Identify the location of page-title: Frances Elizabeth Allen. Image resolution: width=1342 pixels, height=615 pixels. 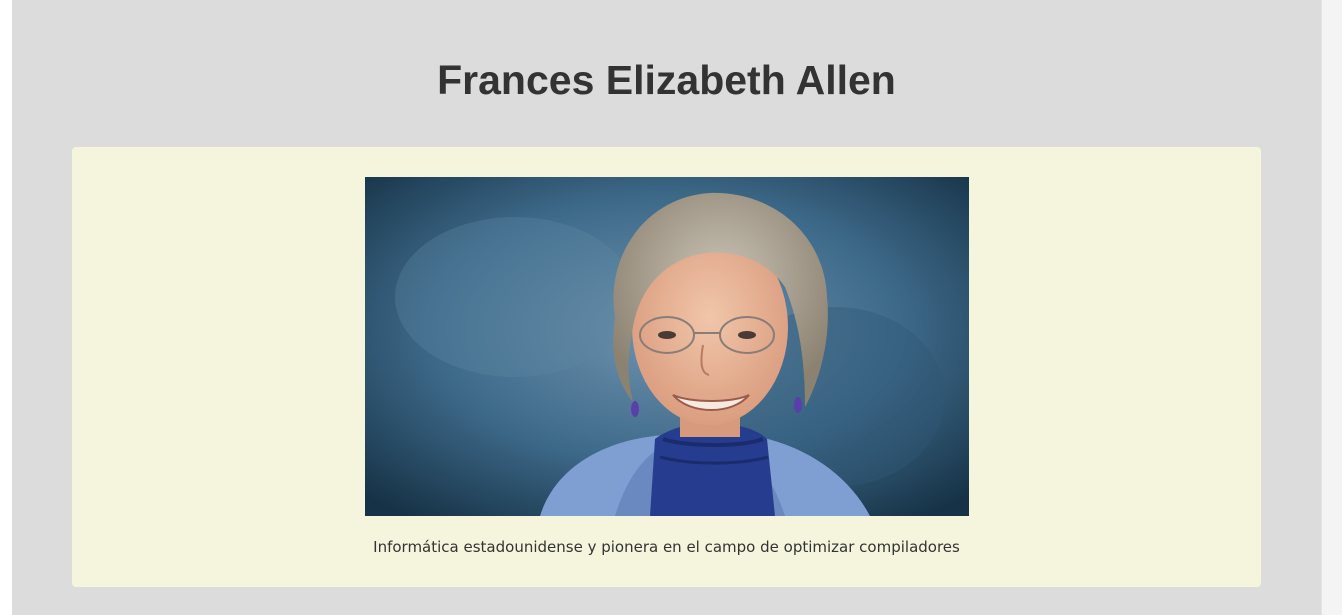
(666, 80).